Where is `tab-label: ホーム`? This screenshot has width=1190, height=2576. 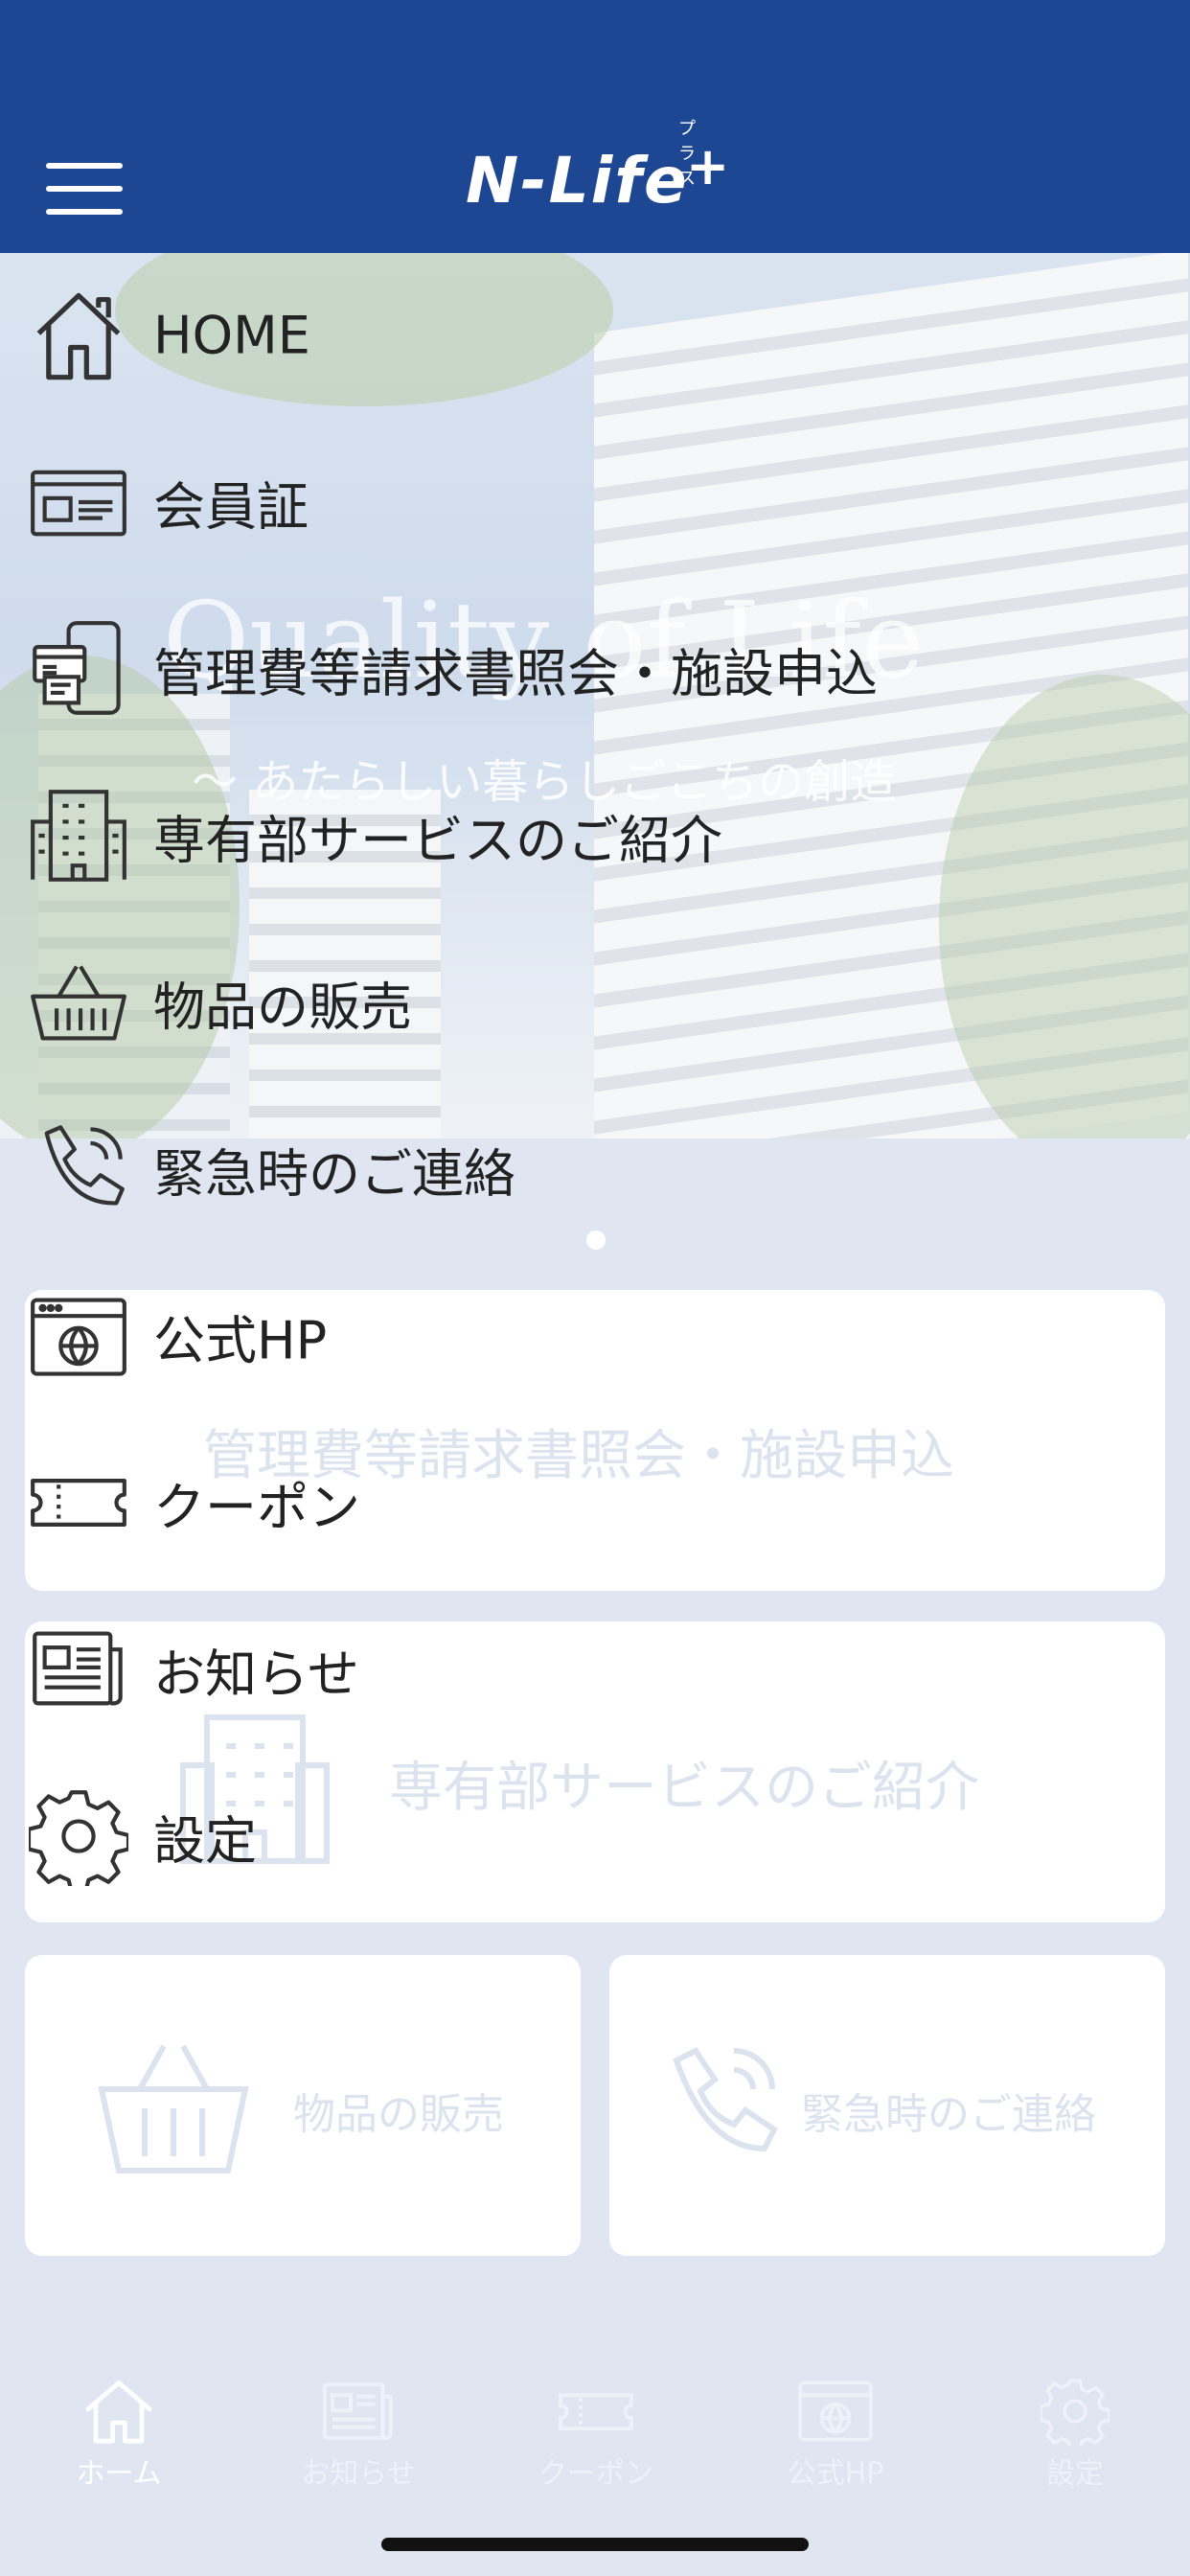 tab-label: ホーム is located at coordinates (119, 2474).